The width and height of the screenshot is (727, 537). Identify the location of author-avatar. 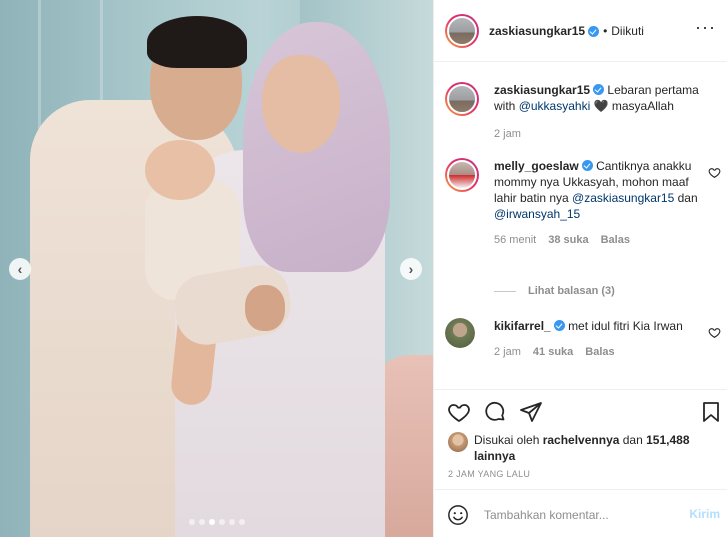
(462, 30).